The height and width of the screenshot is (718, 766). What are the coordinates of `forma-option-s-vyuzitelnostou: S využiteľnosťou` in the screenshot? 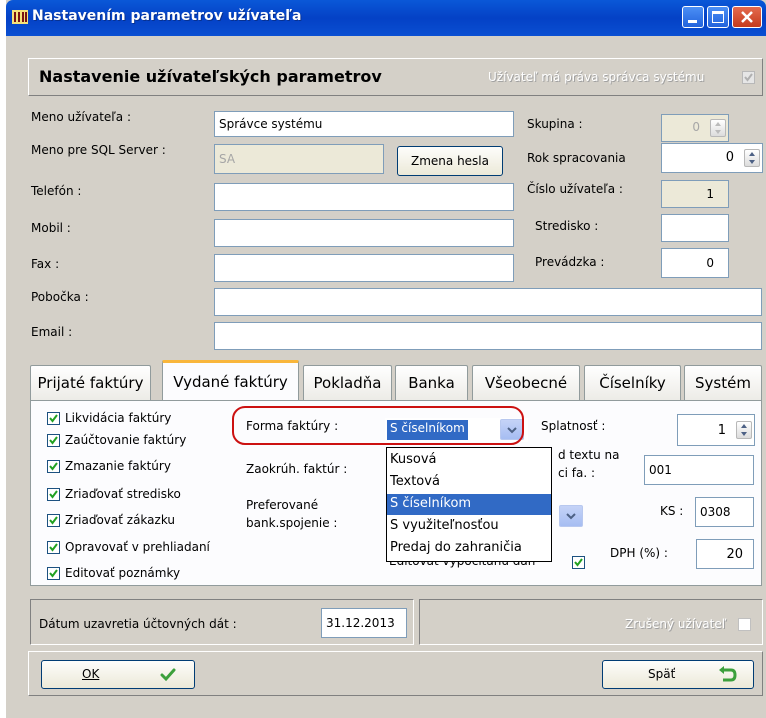 It's located at (469, 526).